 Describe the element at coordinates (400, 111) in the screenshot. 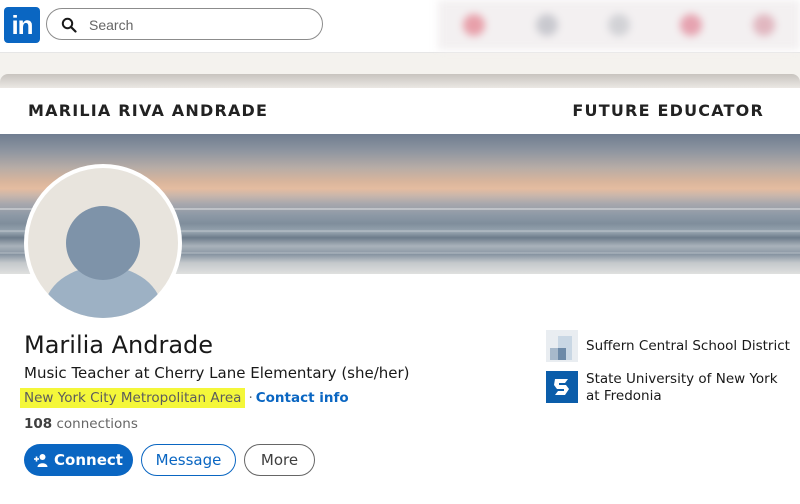

I see `banner-title-bar: MARILIA RIVA ANDRADE FUTURE EDUCATOR` at that location.